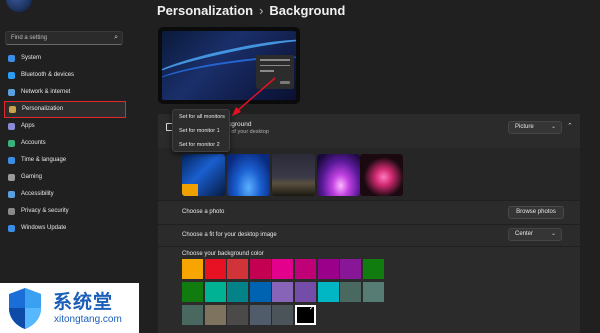  I want to click on fit-label: Choose a fit for your desktop image, so click(229, 235).